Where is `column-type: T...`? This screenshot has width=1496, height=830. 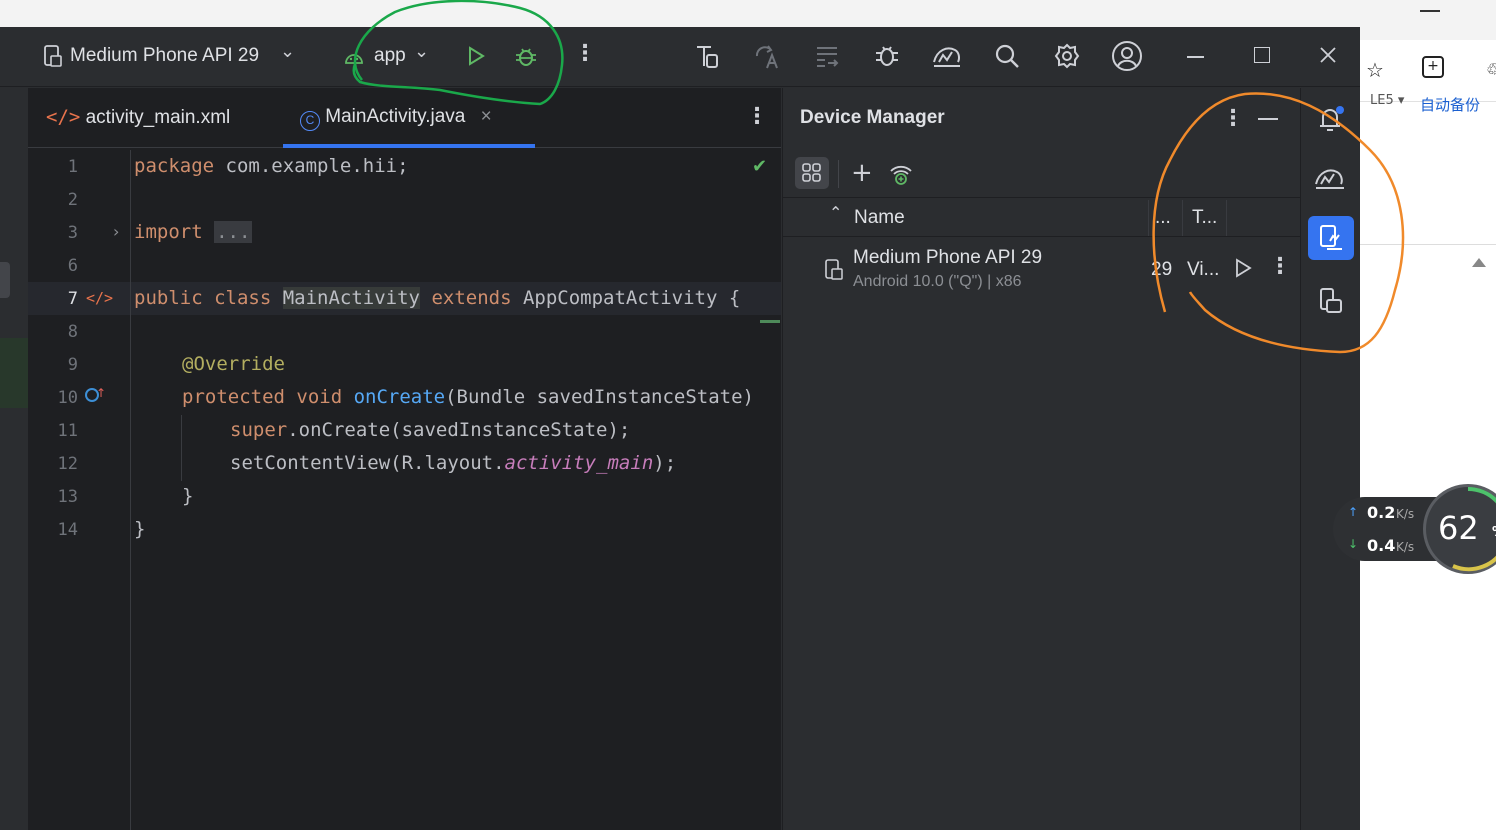
column-type: T... is located at coordinates (1204, 218).